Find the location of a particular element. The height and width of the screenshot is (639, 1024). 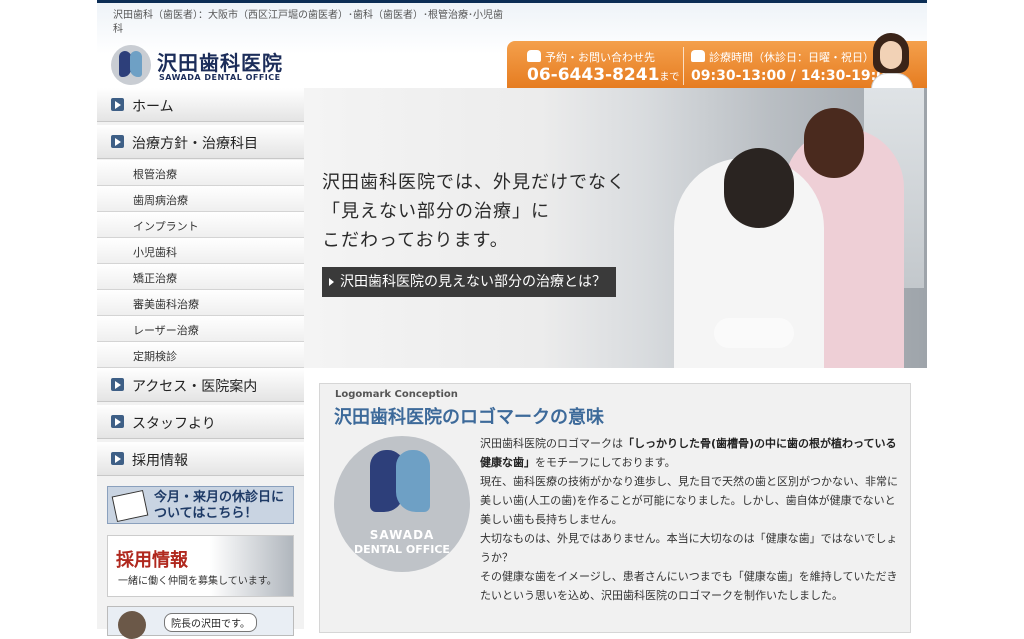

holiday-banner-text: 今月・来月の休診日に ついてはこちら！ is located at coordinates (219, 506).